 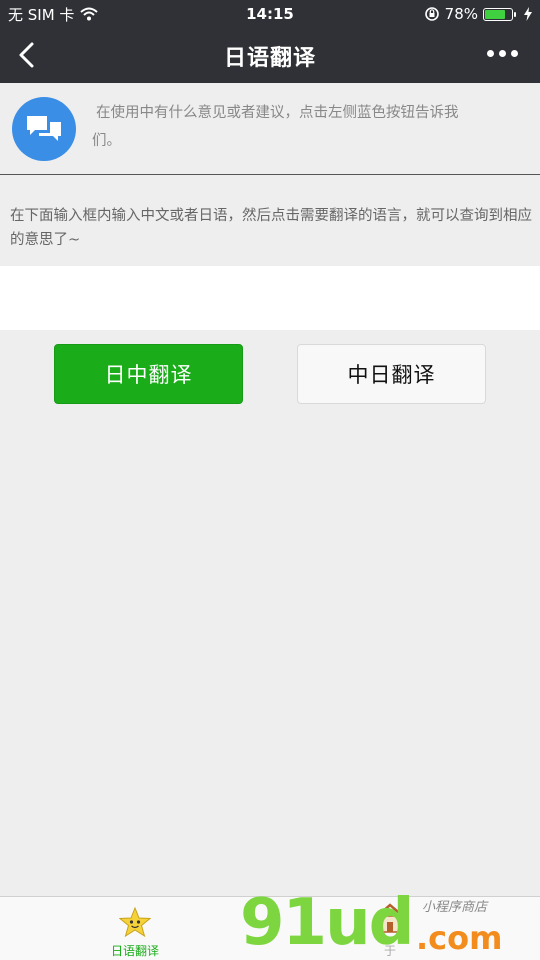 I want to click on battery-icon, so click(x=499, y=14).